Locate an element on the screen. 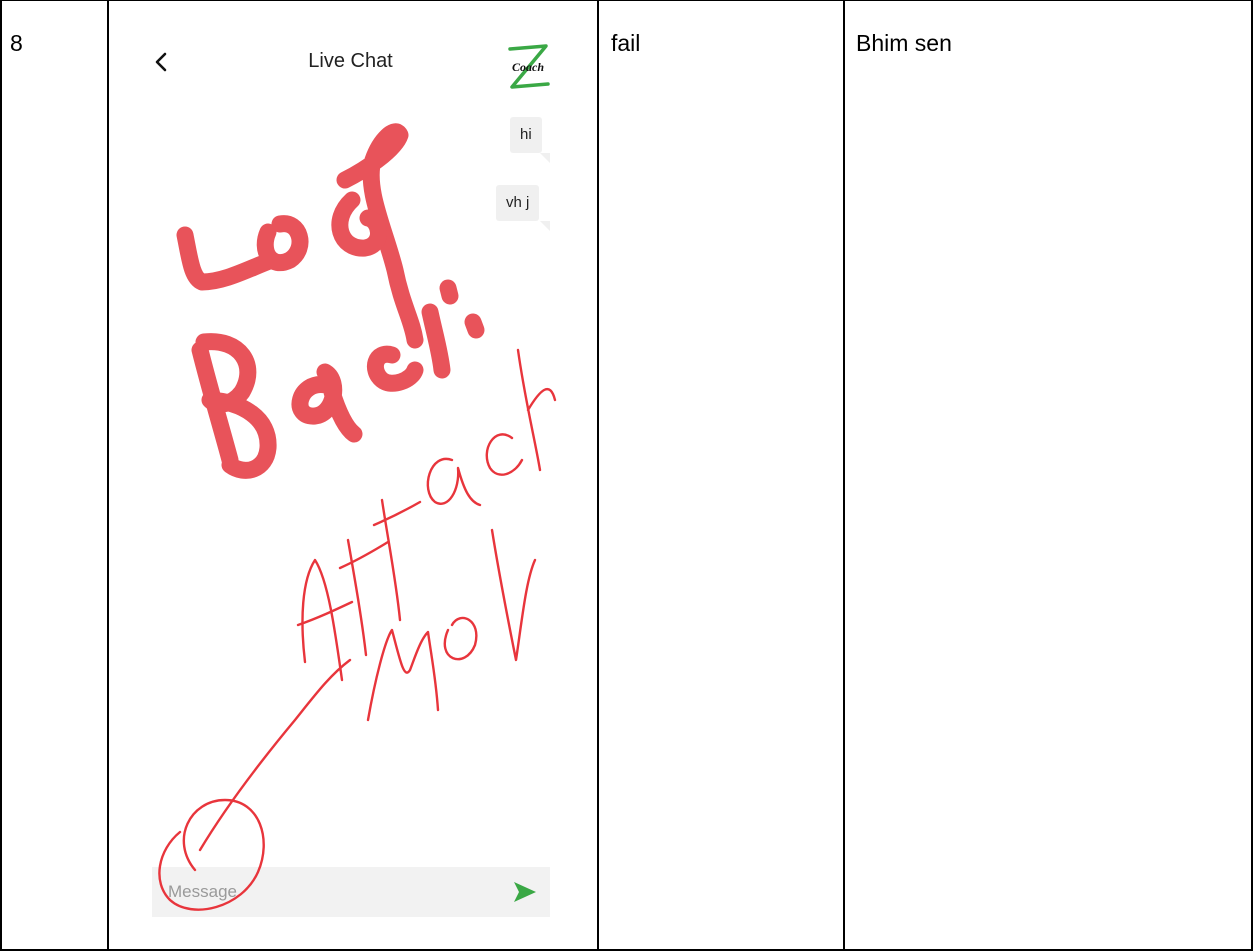 This screenshot has width=1253, height=951. row-number-cell: 8 is located at coordinates (16, 43).